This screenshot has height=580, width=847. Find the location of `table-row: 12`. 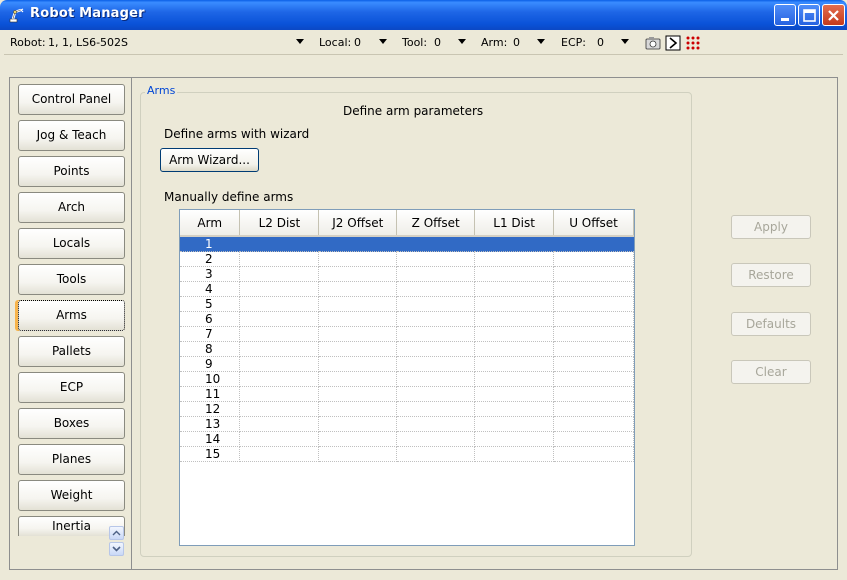

table-row: 12 is located at coordinates (407, 409).